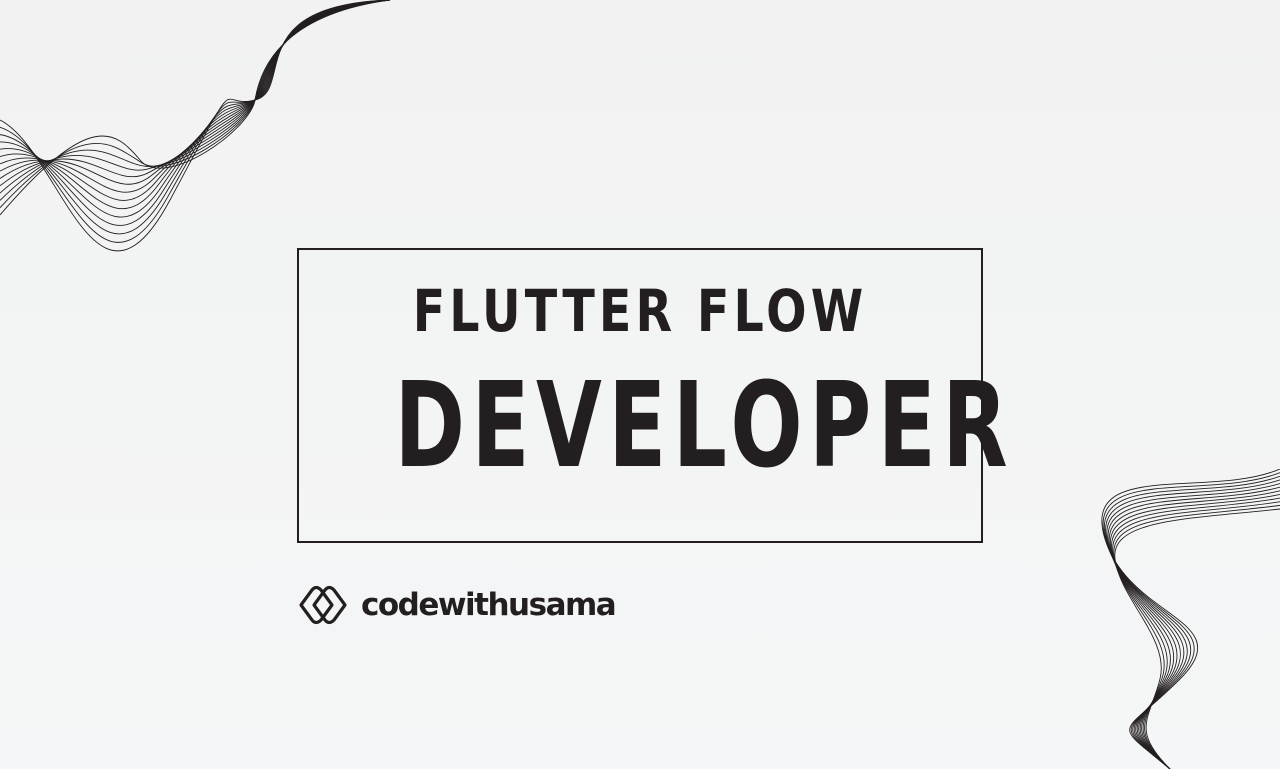  Describe the element at coordinates (640, 311) in the screenshot. I see `subtitle: FLUTTER FLOW` at that location.